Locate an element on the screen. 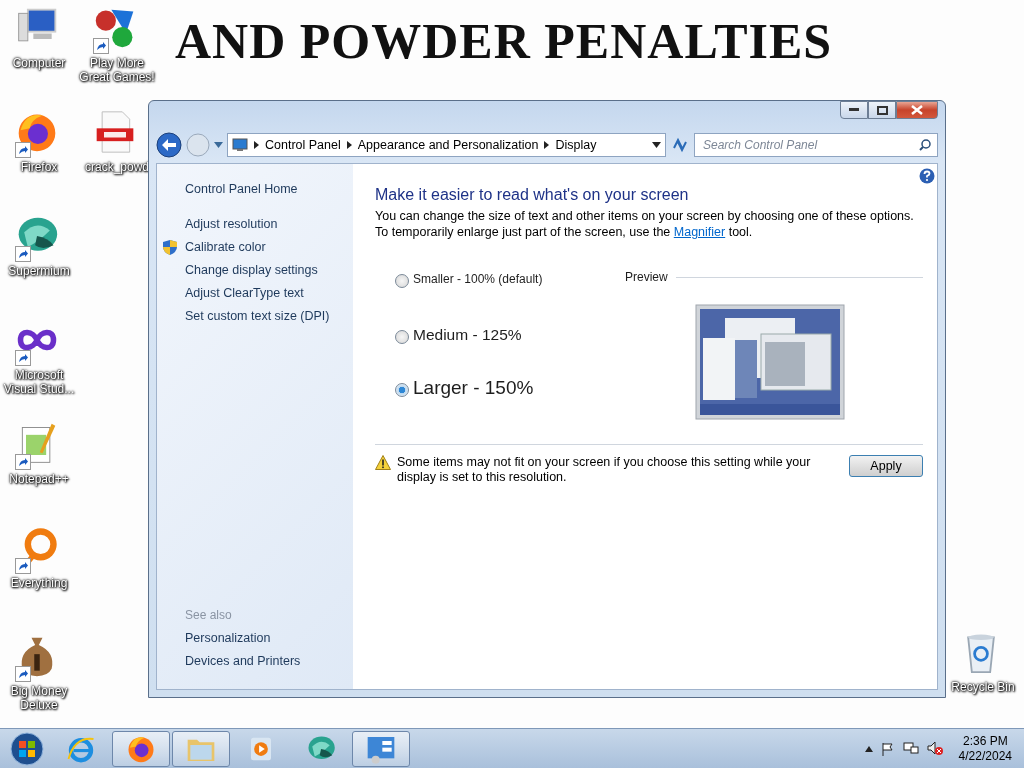  desktop-icon-label: Play More Great Games! is located at coordinates (117, 70).